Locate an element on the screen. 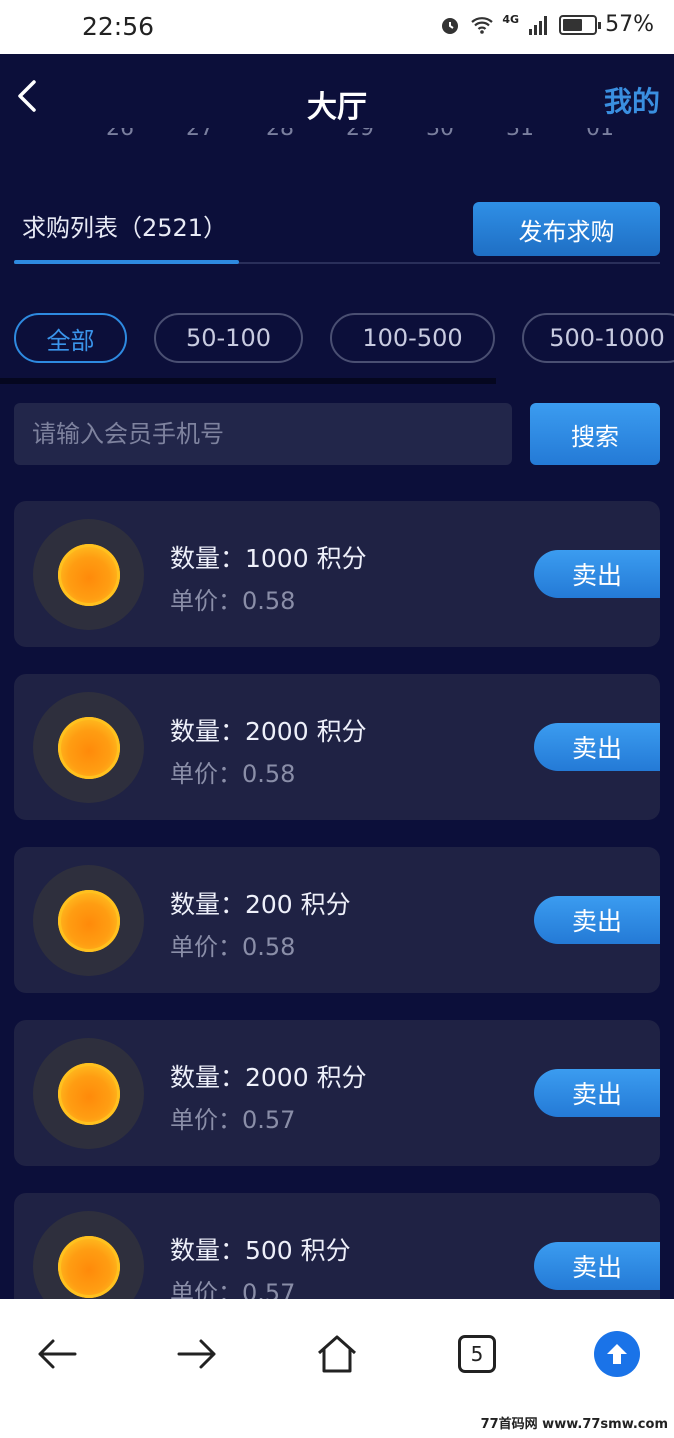 The image size is (674, 1438). browser-back-button is located at coordinates (57, 1354).